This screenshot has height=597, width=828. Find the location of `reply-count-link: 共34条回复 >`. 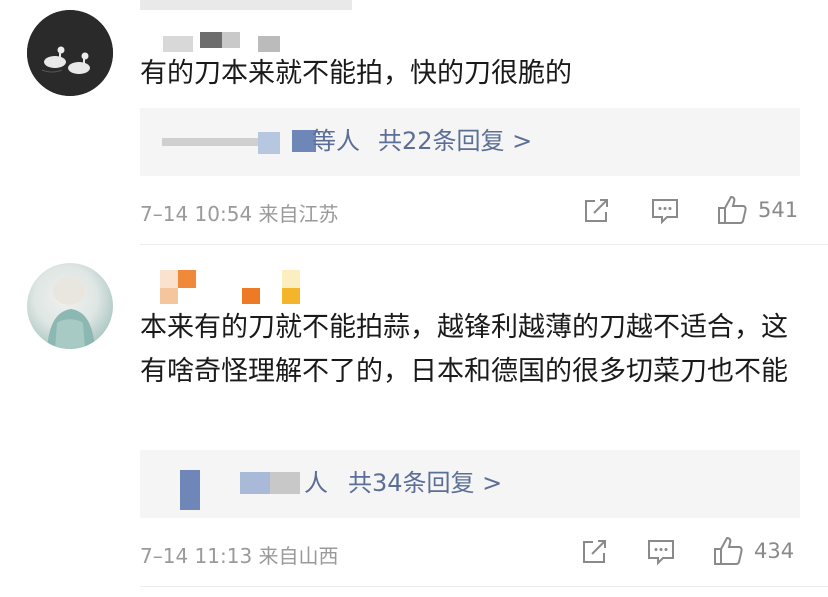

reply-count-link: 共34条回复 > is located at coordinates (425, 483).